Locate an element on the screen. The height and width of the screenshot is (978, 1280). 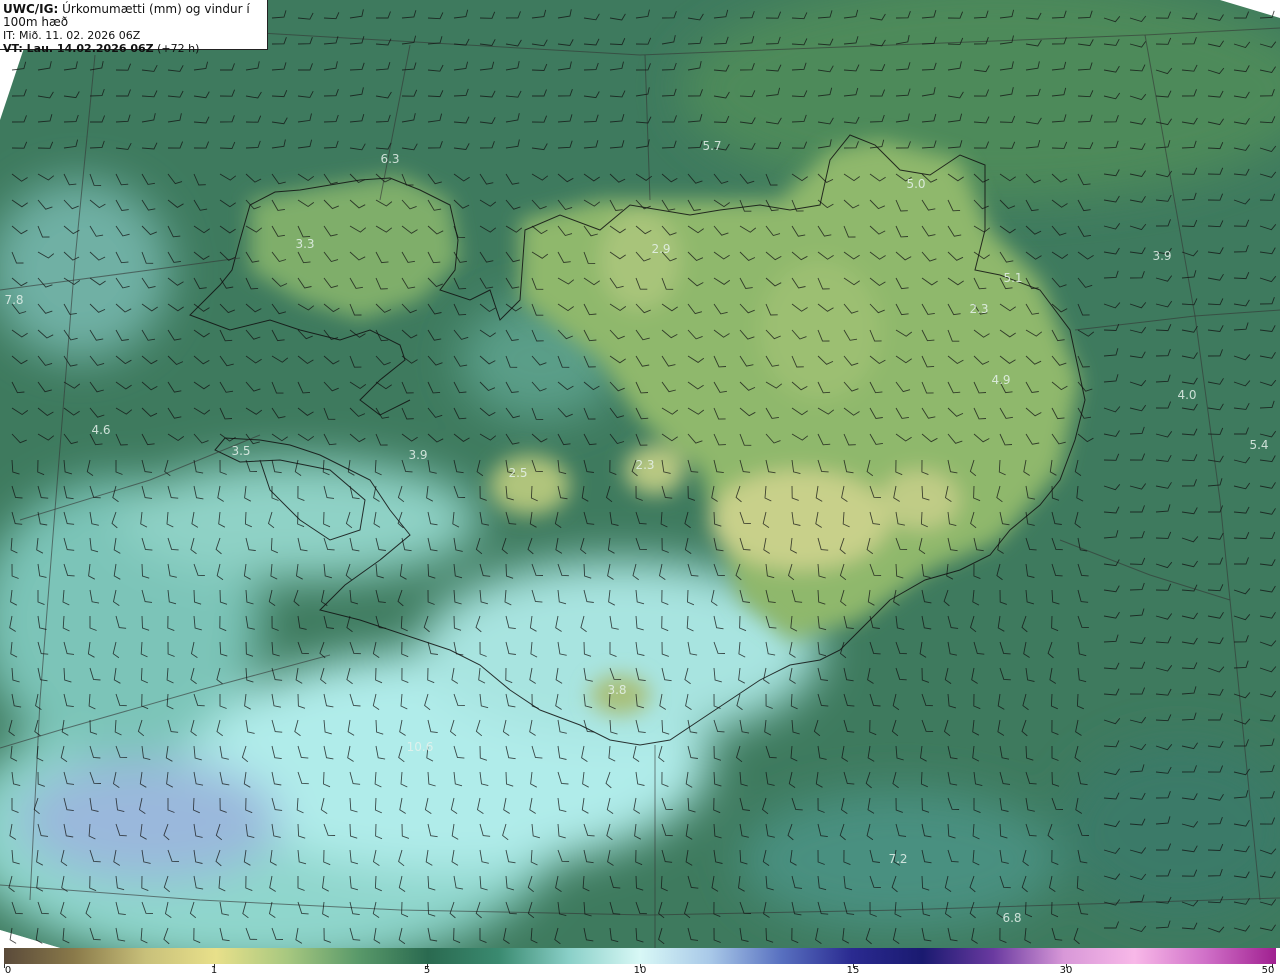
precip-value-label: 2.5 is located at coordinates (517, 473).